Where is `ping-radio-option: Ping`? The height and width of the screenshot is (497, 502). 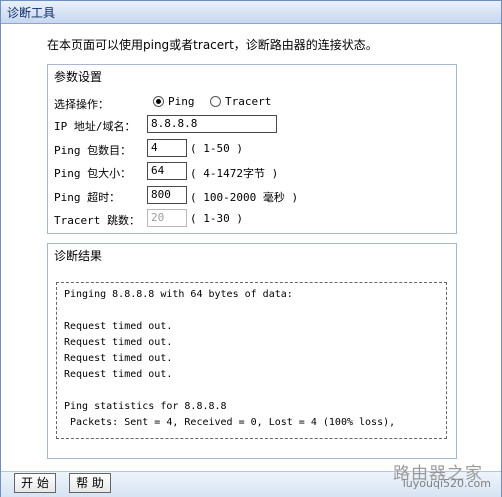 ping-radio-option: Ping is located at coordinates (174, 101).